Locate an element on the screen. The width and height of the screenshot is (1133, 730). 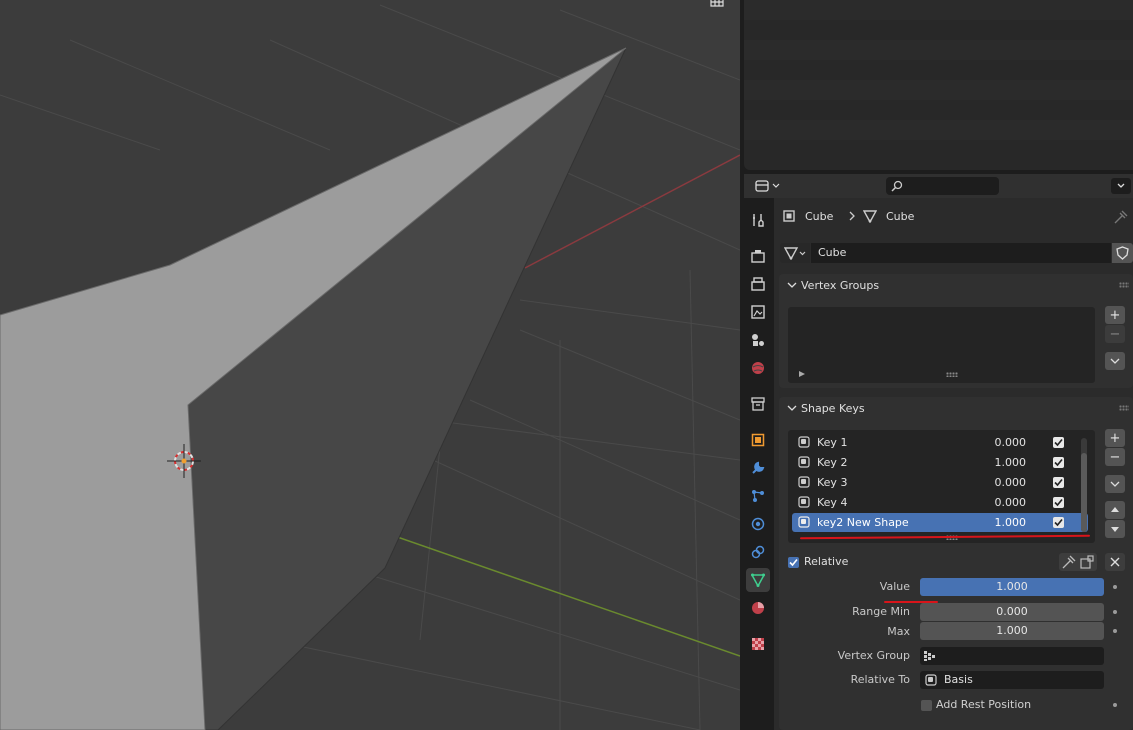
output-tab is located at coordinates (758, 284).